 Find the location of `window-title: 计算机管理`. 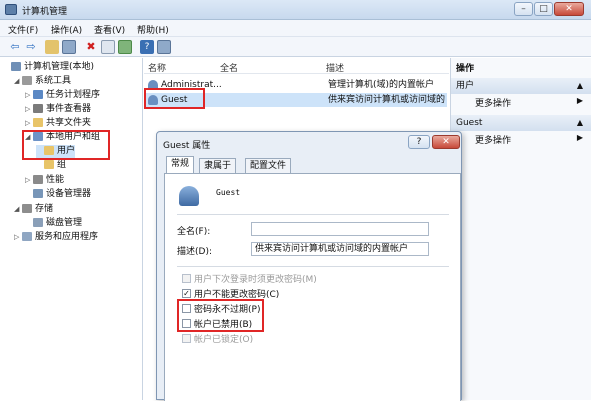

window-title: 计算机管理 is located at coordinates (45, 12).